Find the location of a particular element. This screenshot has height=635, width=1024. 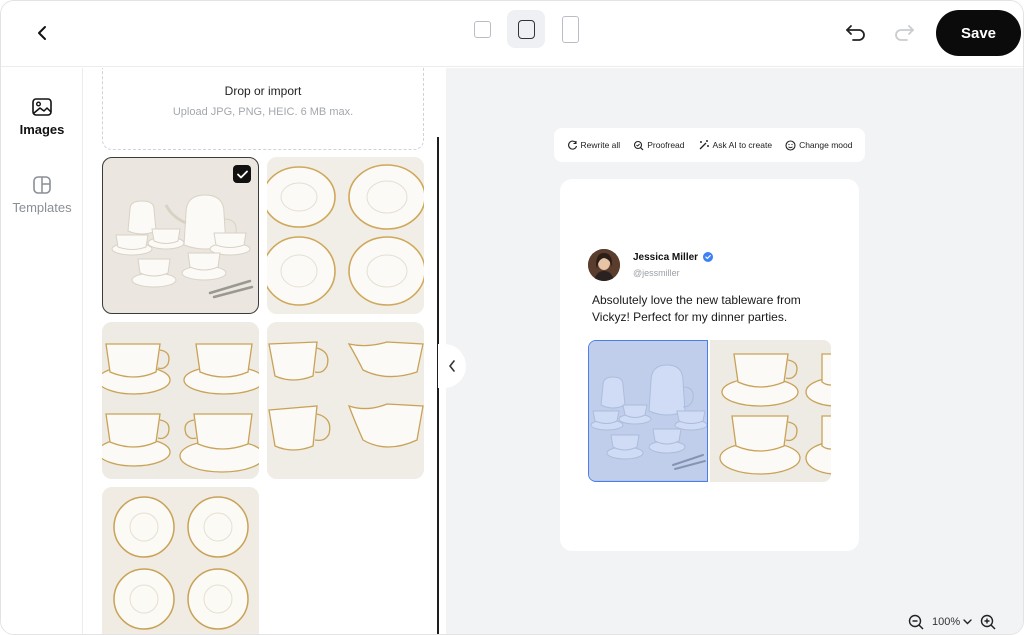

author-name: Jessica Miller is located at coordinates (666, 257).